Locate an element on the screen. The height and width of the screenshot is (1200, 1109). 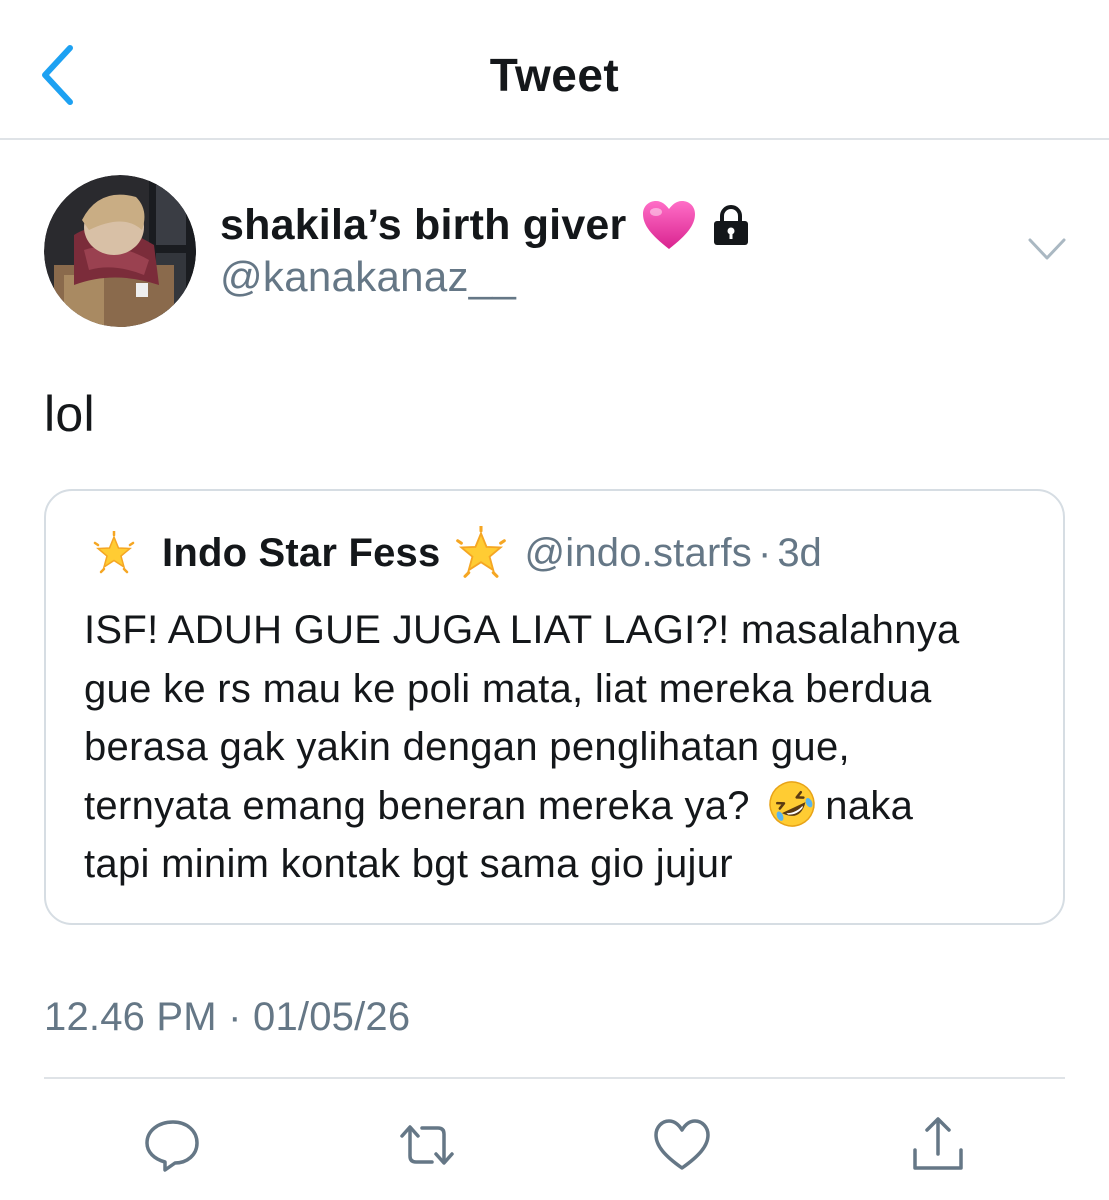
nav-bar: Tweet is located at coordinates (554, 70).